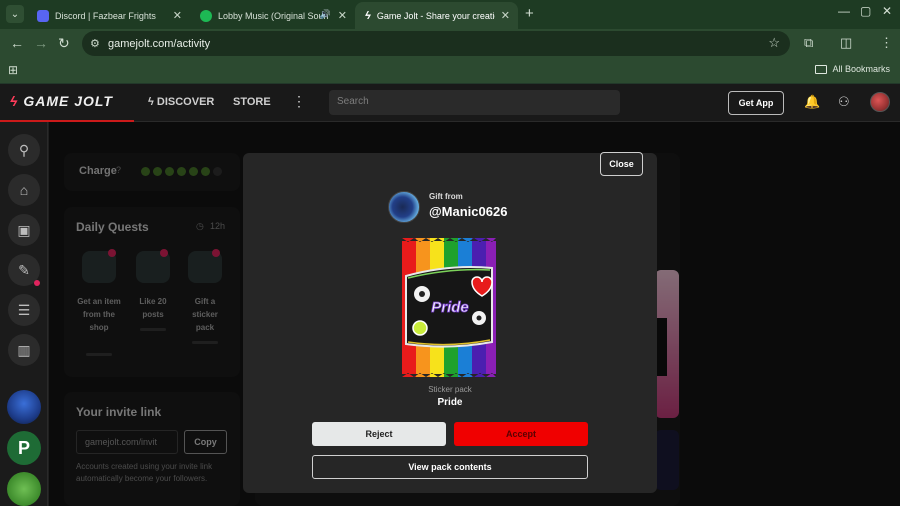  What do you see at coordinates (404, 207) in the screenshot?
I see `gifter-avatar` at bounding box center [404, 207].